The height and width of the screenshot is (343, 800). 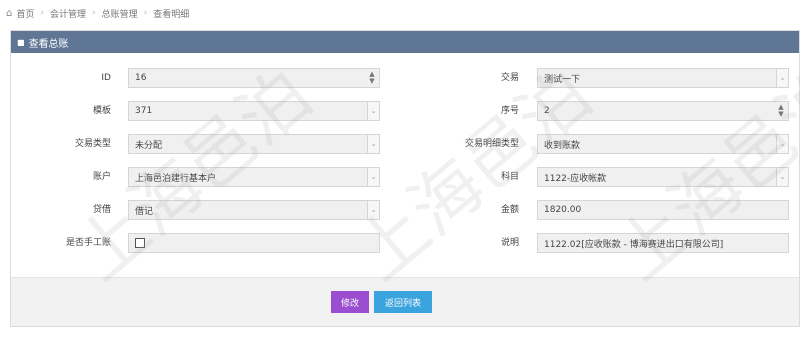 I want to click on debit-credit-value: 借记, so click(x=144, y=211).